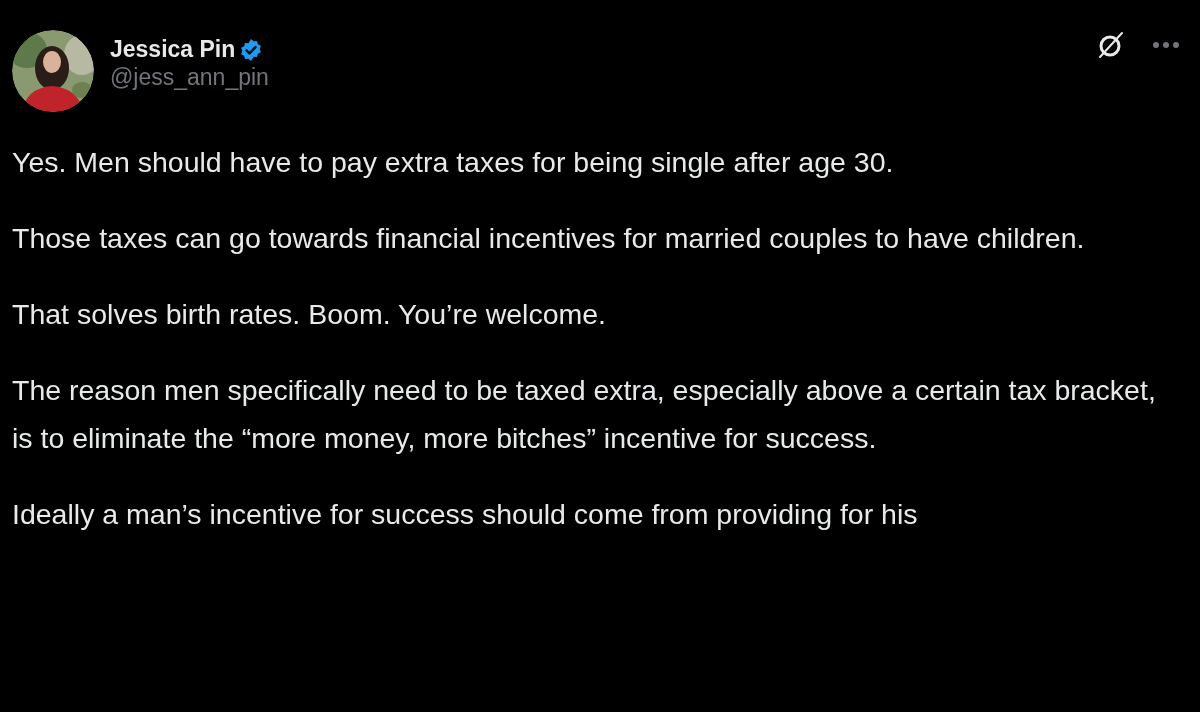 Image resolution: width=1200 pixels, height=712 pixels. Describe the element at coordinates (189, 78) in the screenshot. I see `user-handle: @jess_ann_pin` at that location.